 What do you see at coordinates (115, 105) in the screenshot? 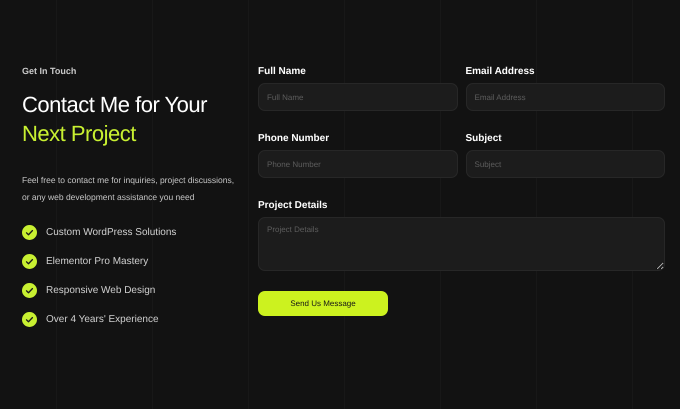
I see `heading: Contact Me for Your` at bounding box center [115, 105].